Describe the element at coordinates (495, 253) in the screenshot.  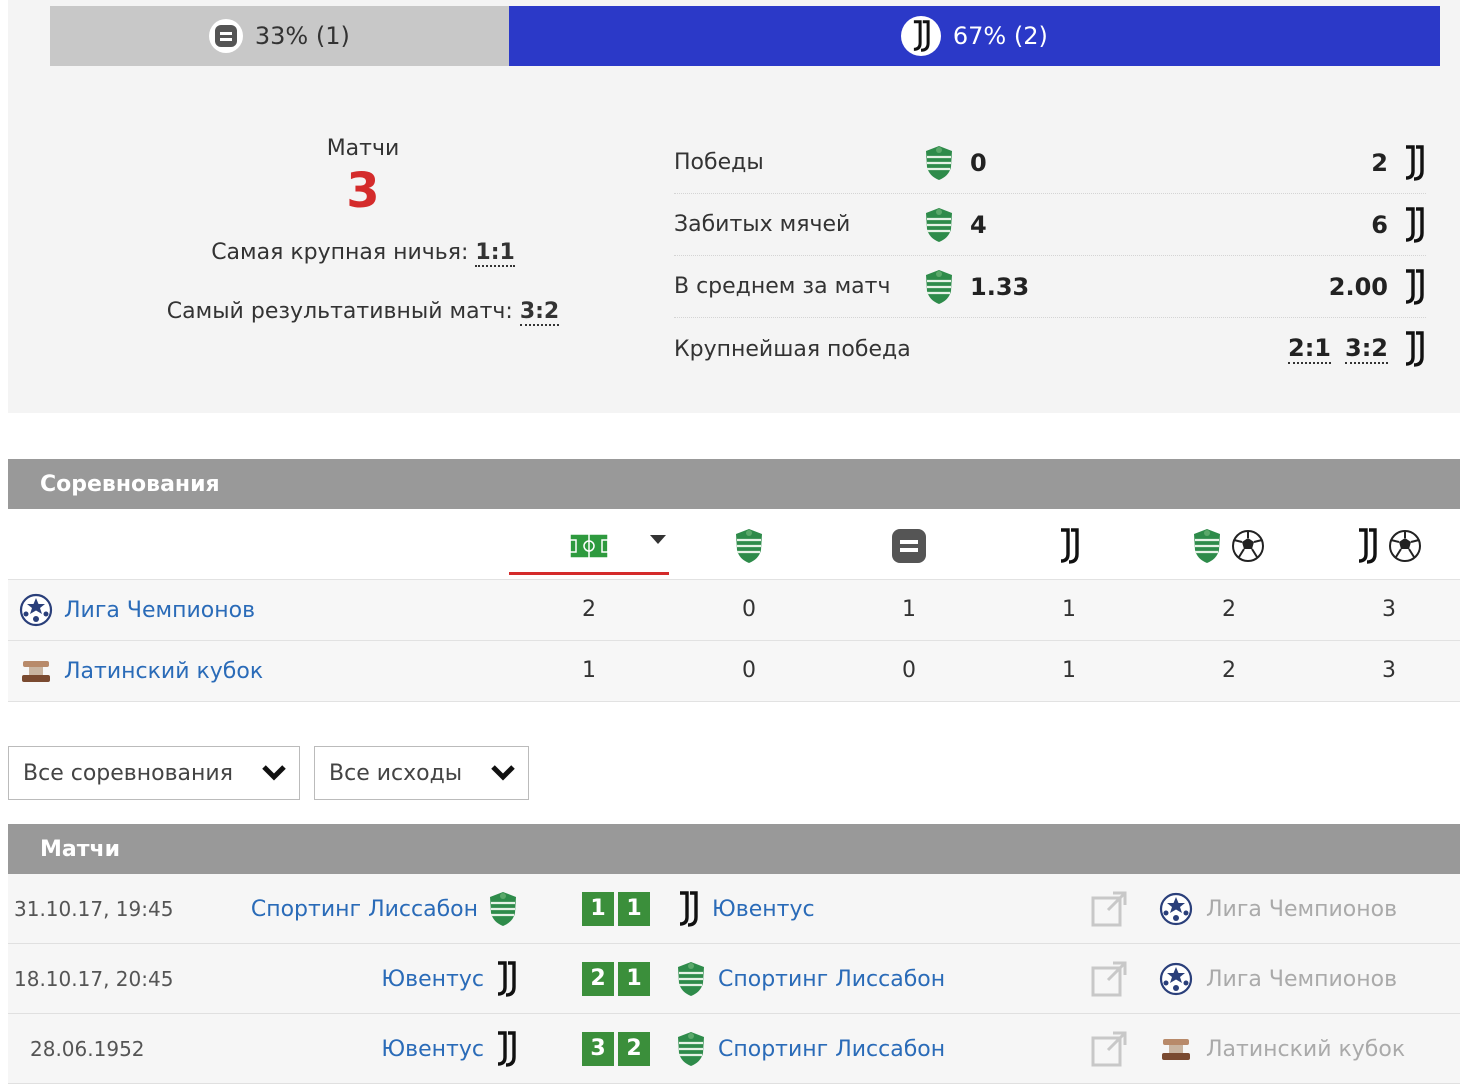
I see `biggest-draw-score-link: 1:1` at that location.